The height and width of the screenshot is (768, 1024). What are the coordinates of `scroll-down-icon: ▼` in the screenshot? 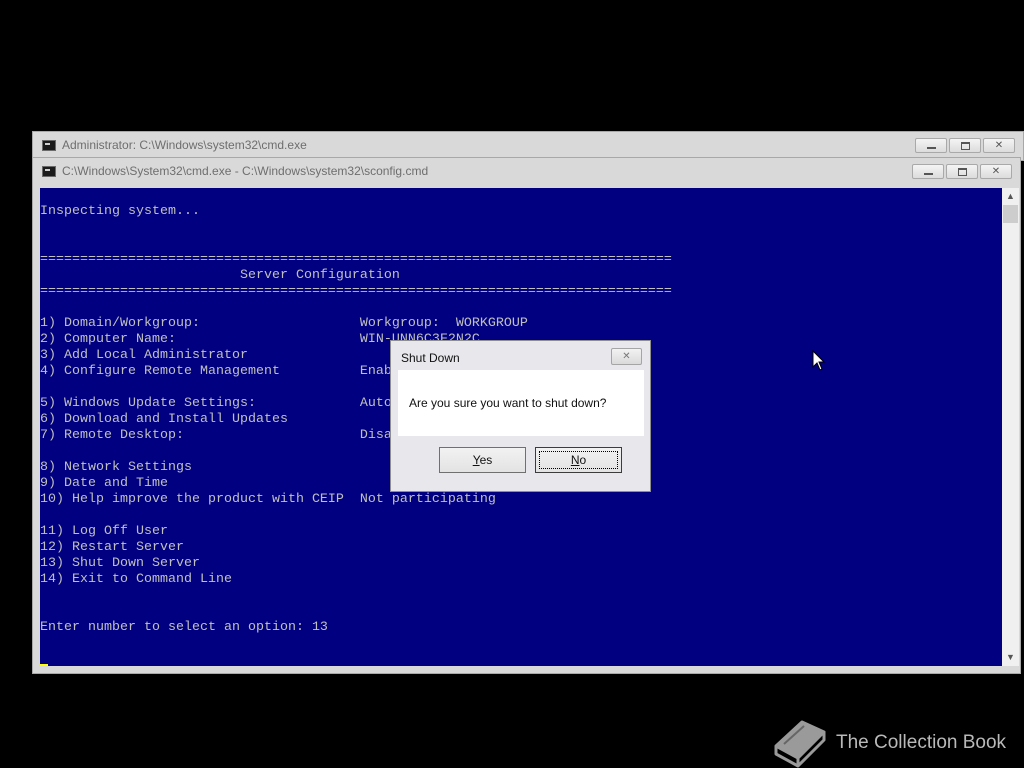 It's located at (1010, 657).